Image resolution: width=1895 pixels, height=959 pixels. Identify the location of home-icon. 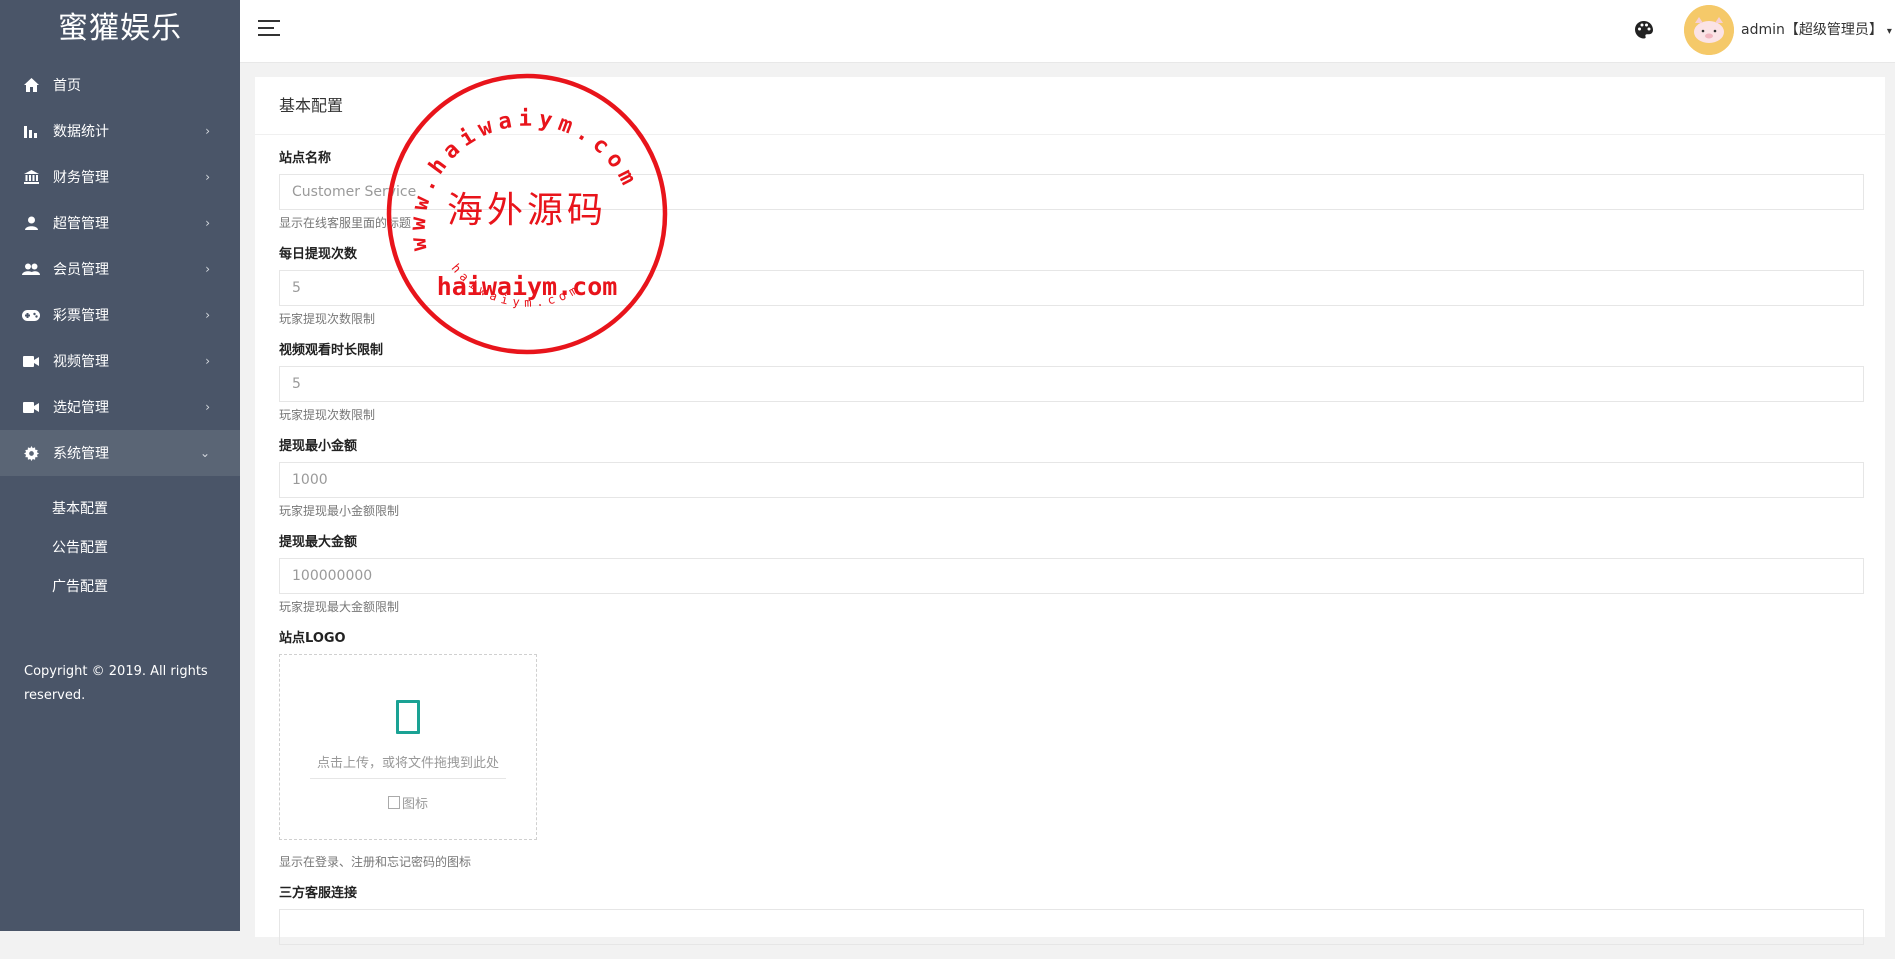
(31, 85).